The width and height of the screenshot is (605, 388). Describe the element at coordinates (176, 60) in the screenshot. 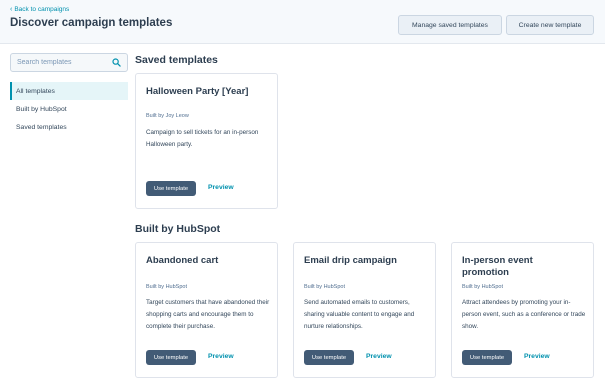

I see `saved-templates-heading: Saved templates` at that location.